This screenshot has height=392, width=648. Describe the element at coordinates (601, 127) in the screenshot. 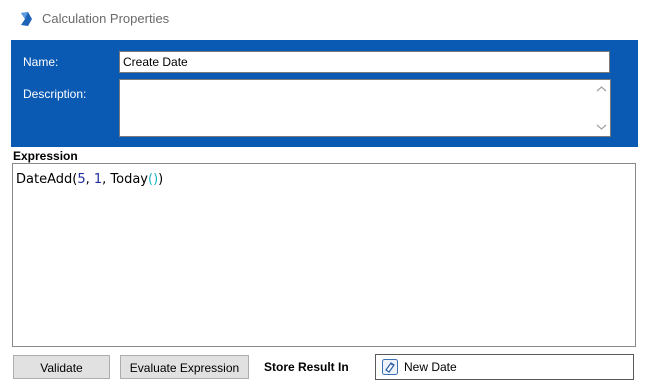

I see `scroll-down-icon` at that location.